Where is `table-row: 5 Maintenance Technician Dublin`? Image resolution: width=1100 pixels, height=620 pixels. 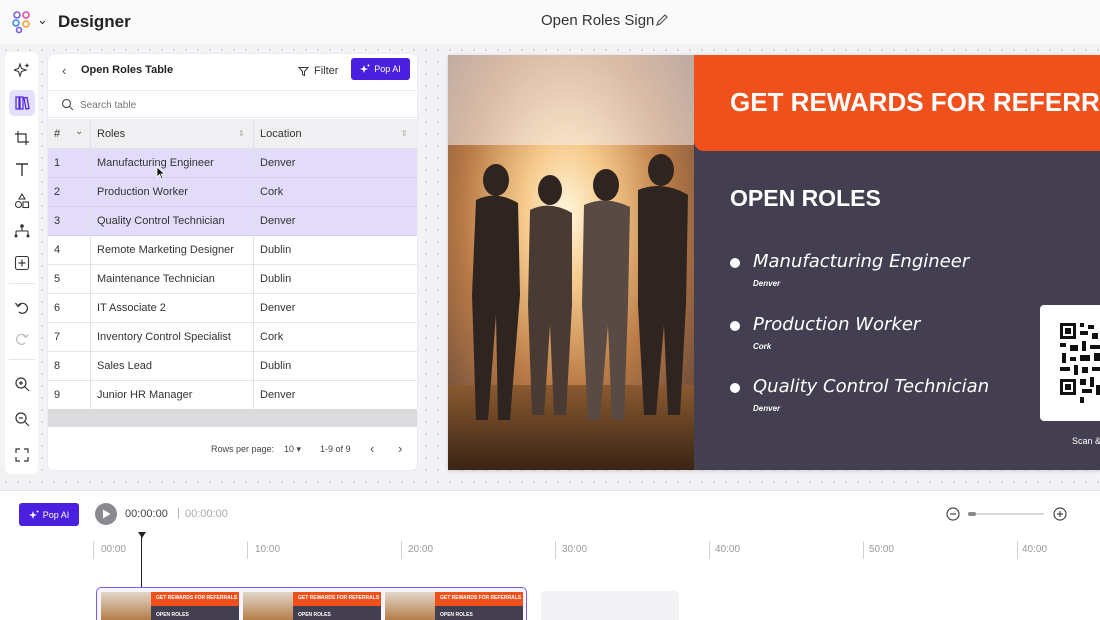
table-row: 5 Maintenance Technician Dublin is located at coordinates (232, 279).